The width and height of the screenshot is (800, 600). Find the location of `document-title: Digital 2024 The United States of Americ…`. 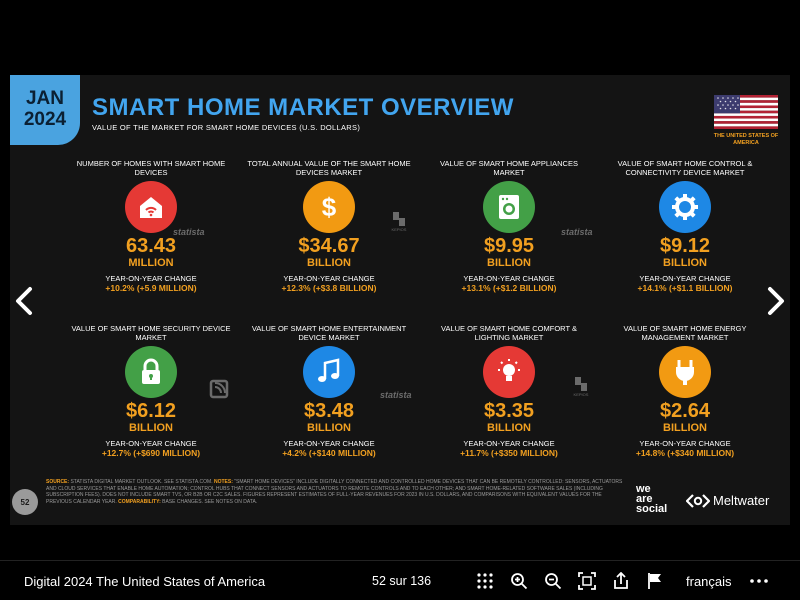

document-title: Digital 2024 The United States of Americ… is located at coordinates (145, 581).